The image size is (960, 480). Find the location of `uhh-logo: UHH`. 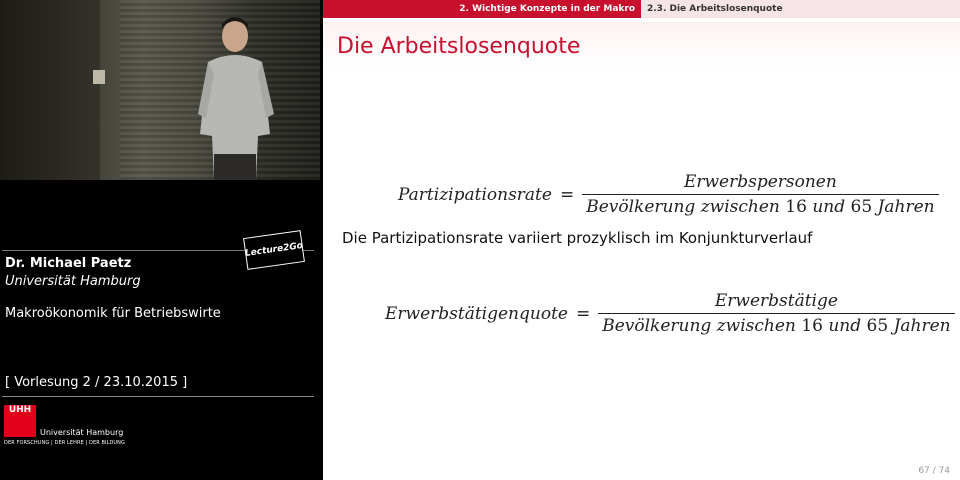

uhh-logo: UHH is located at coordinates (20, 421).